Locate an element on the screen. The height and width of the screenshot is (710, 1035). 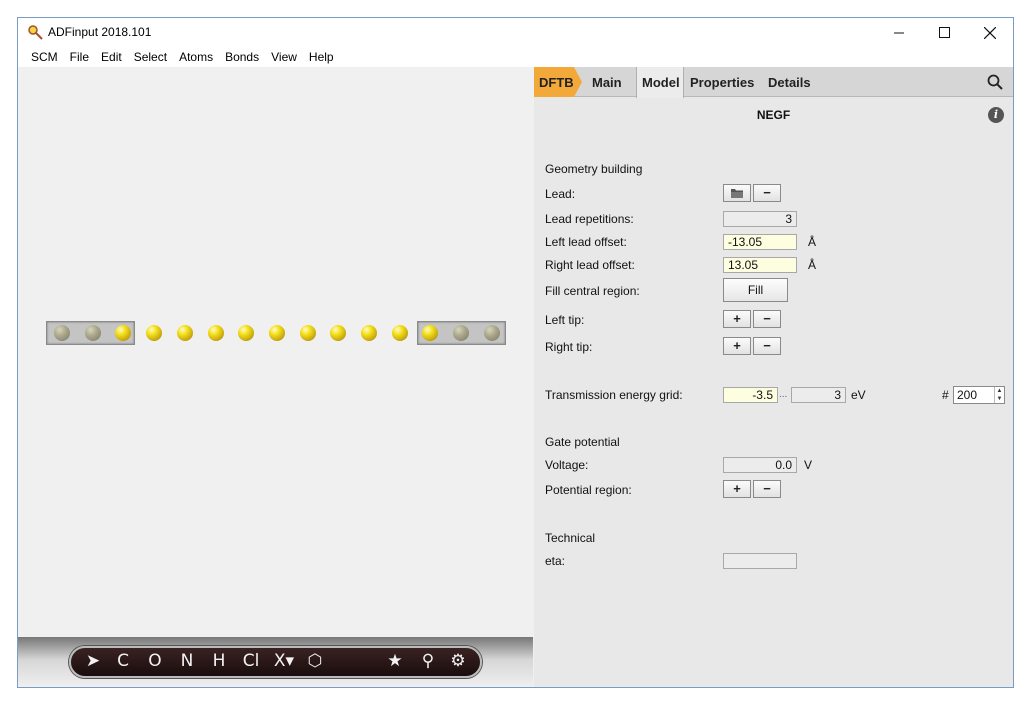
eta-field is located at coordinates (760, 561).